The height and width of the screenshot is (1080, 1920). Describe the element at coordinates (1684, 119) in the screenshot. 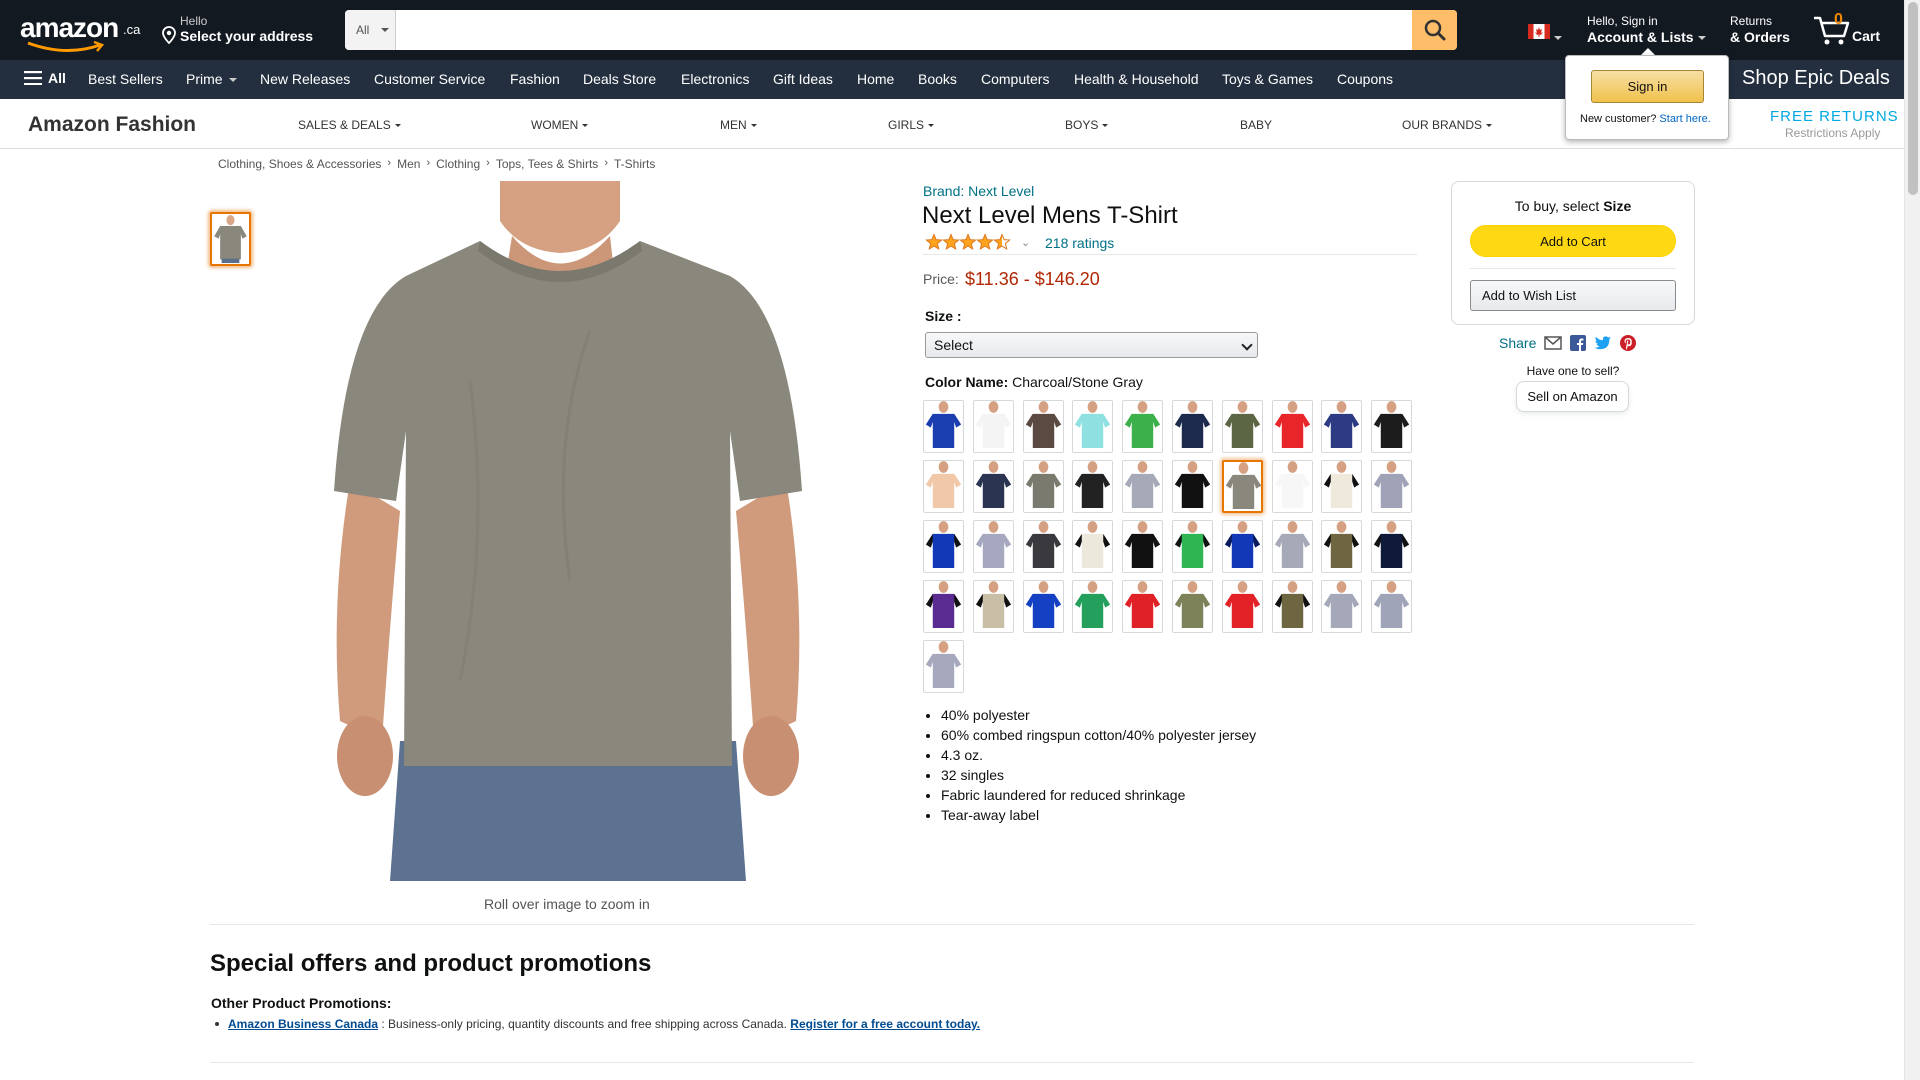

I see `start-here-link: Start here.` at that location.